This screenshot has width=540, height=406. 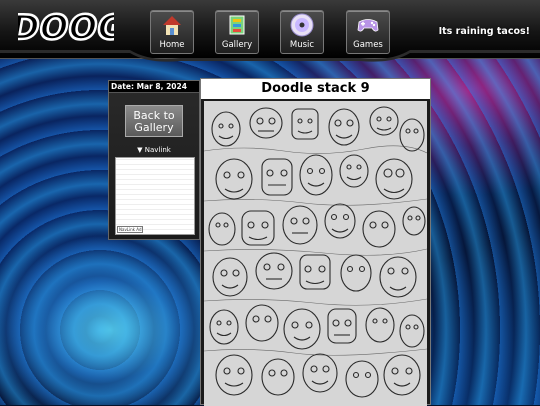 What do you see at coordinates (484, 31) in the screenshot?
I see `site-tagline: Its raining tacos!` at bounding box center [484, 31].